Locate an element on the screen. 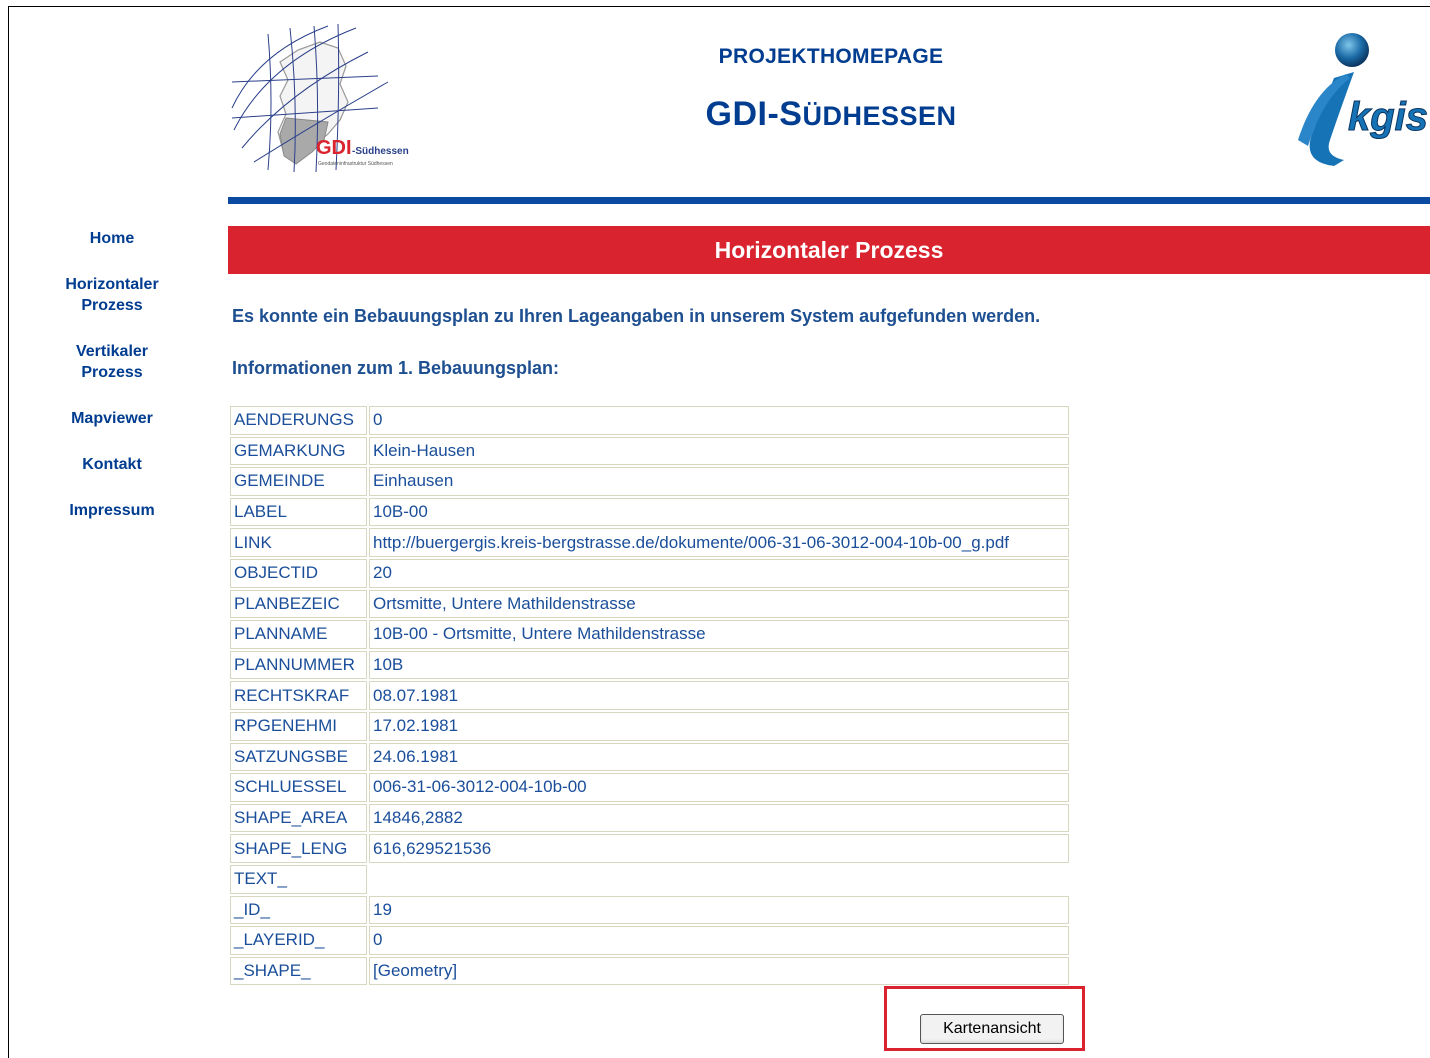 The height and width of the screenshot is (1058, 1430). nav-item-home: Home is located at coordinates (112, 238).